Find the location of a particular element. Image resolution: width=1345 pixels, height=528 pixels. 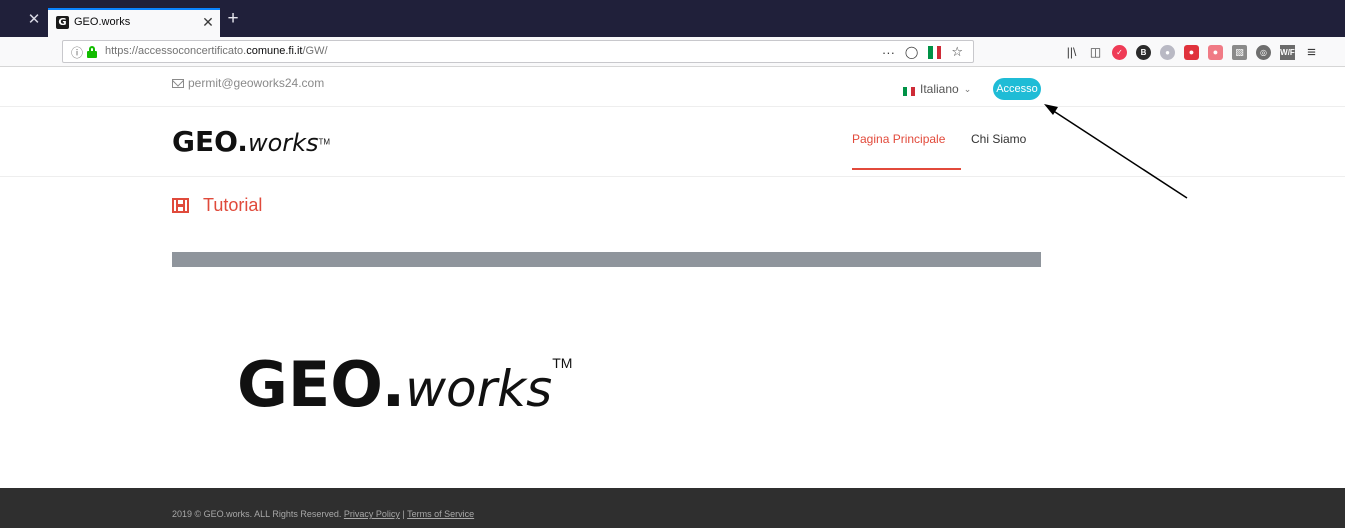

library-icon: ||\ is located at coordinates (1071, 52).